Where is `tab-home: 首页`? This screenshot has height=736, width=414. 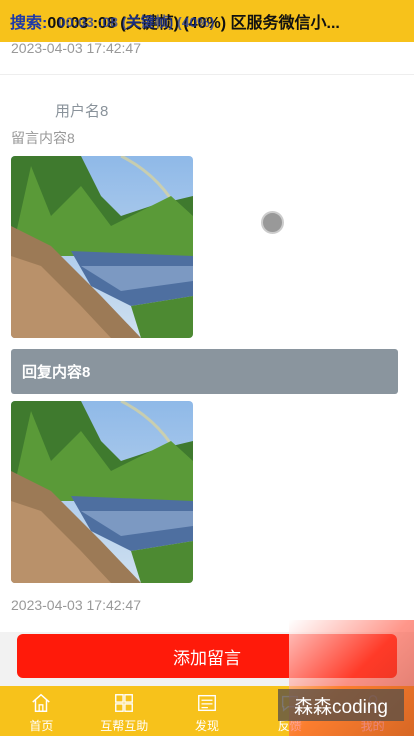
tab-home: 首页 is located at coordinates (41, 711).